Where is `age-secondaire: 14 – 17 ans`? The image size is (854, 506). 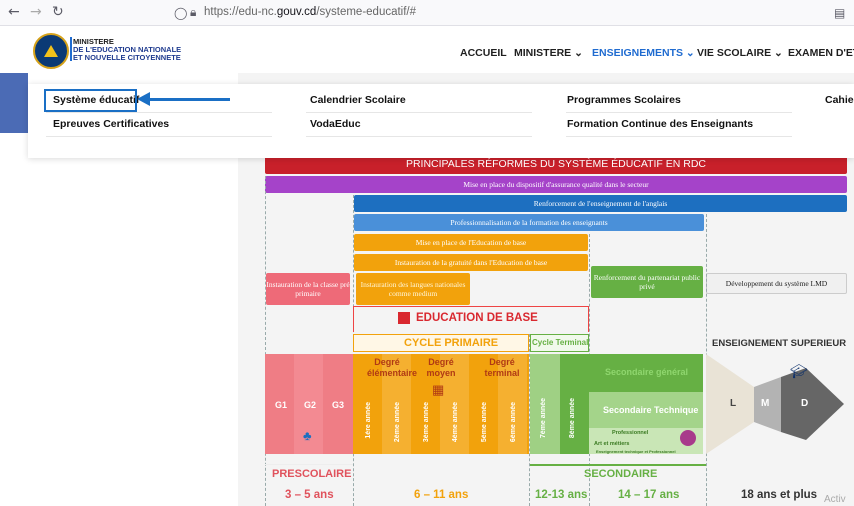
age-secondaire: 14 – 17 ans is located at coordinates (649, 495).